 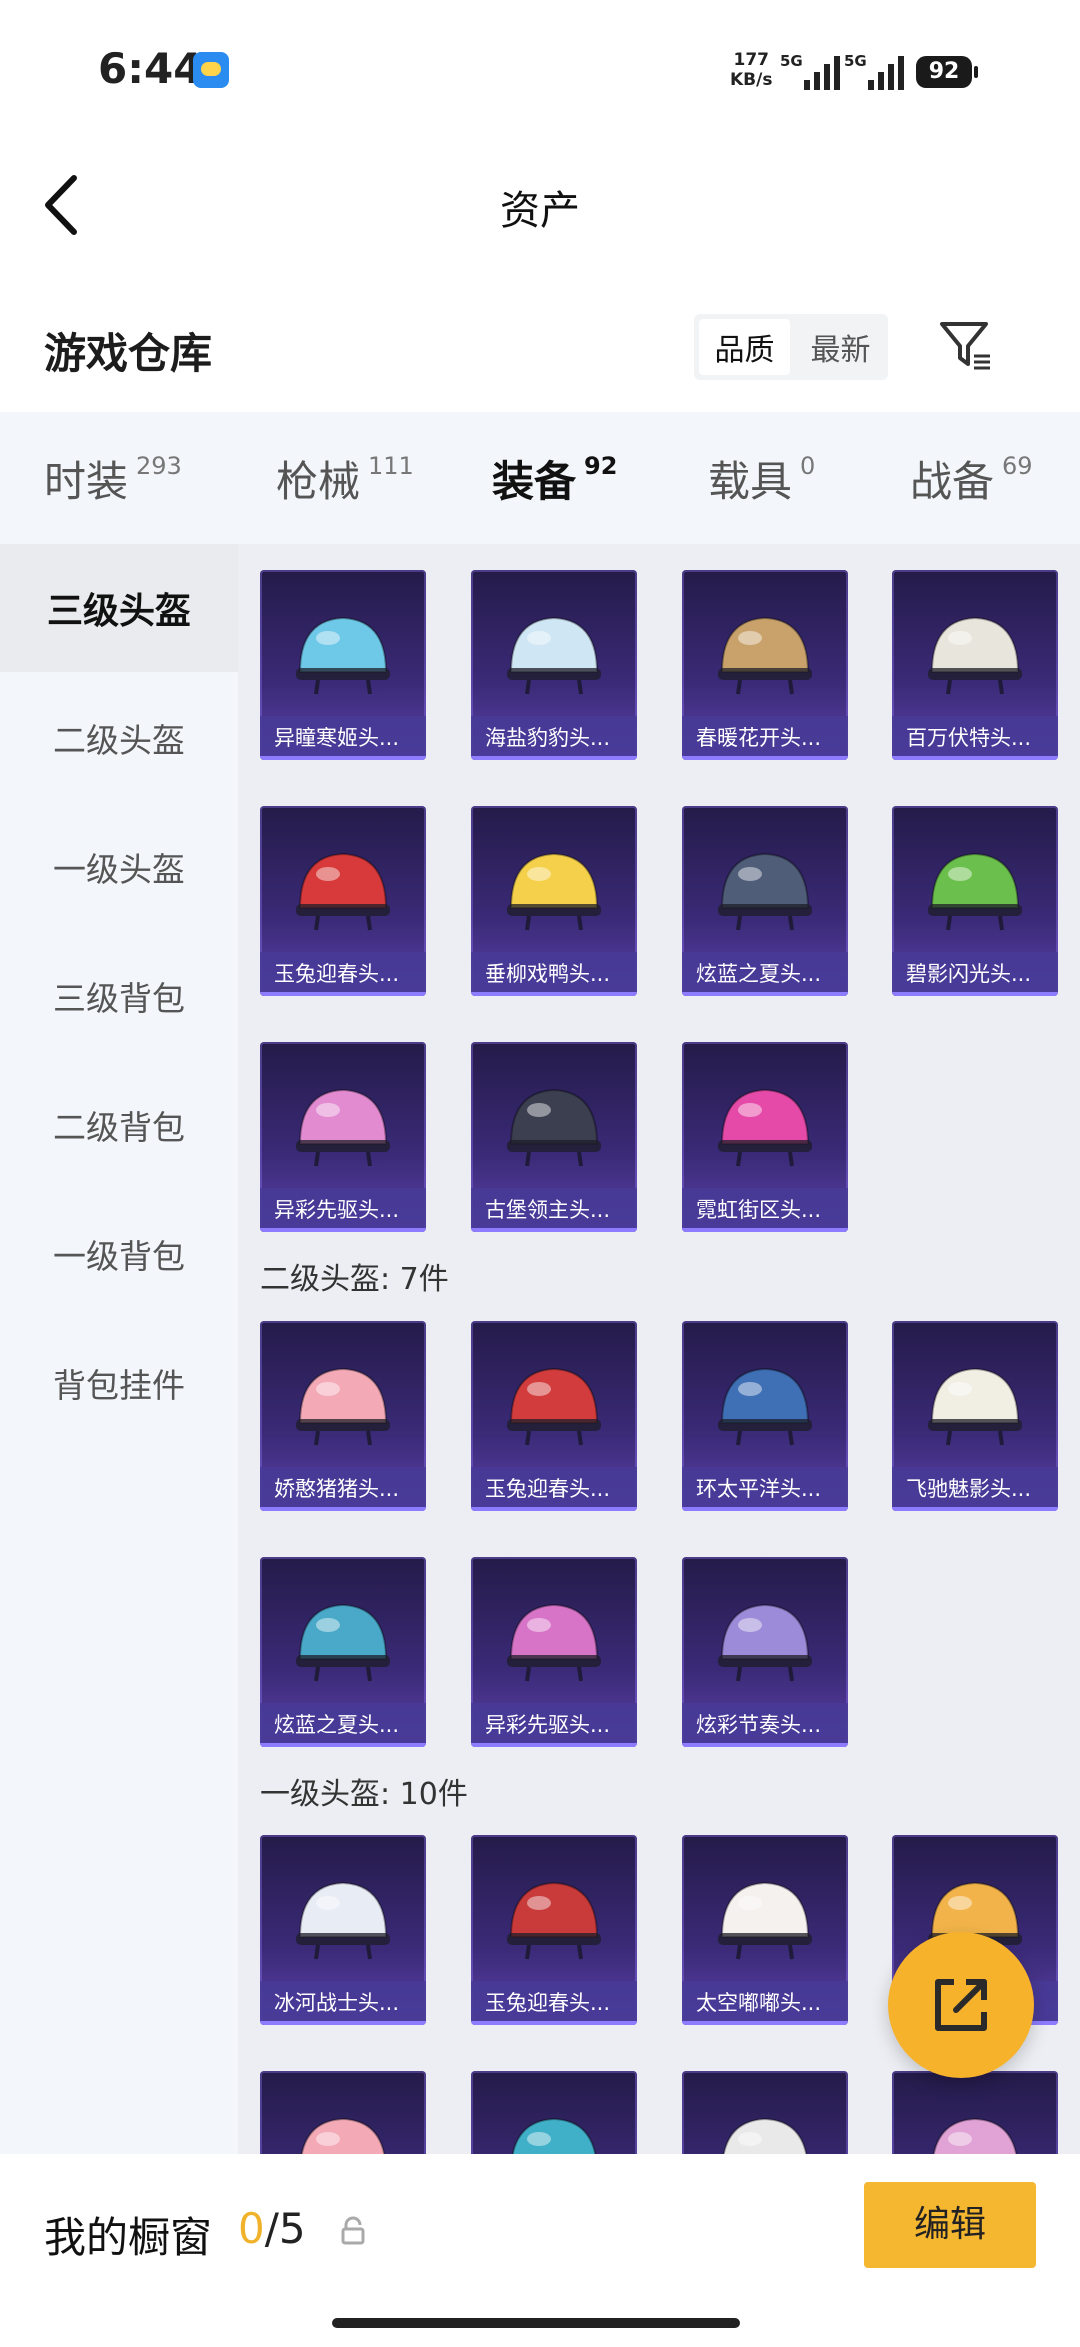 I want to click on tab-guns: 枪械 111, so click(x=345, y=478).